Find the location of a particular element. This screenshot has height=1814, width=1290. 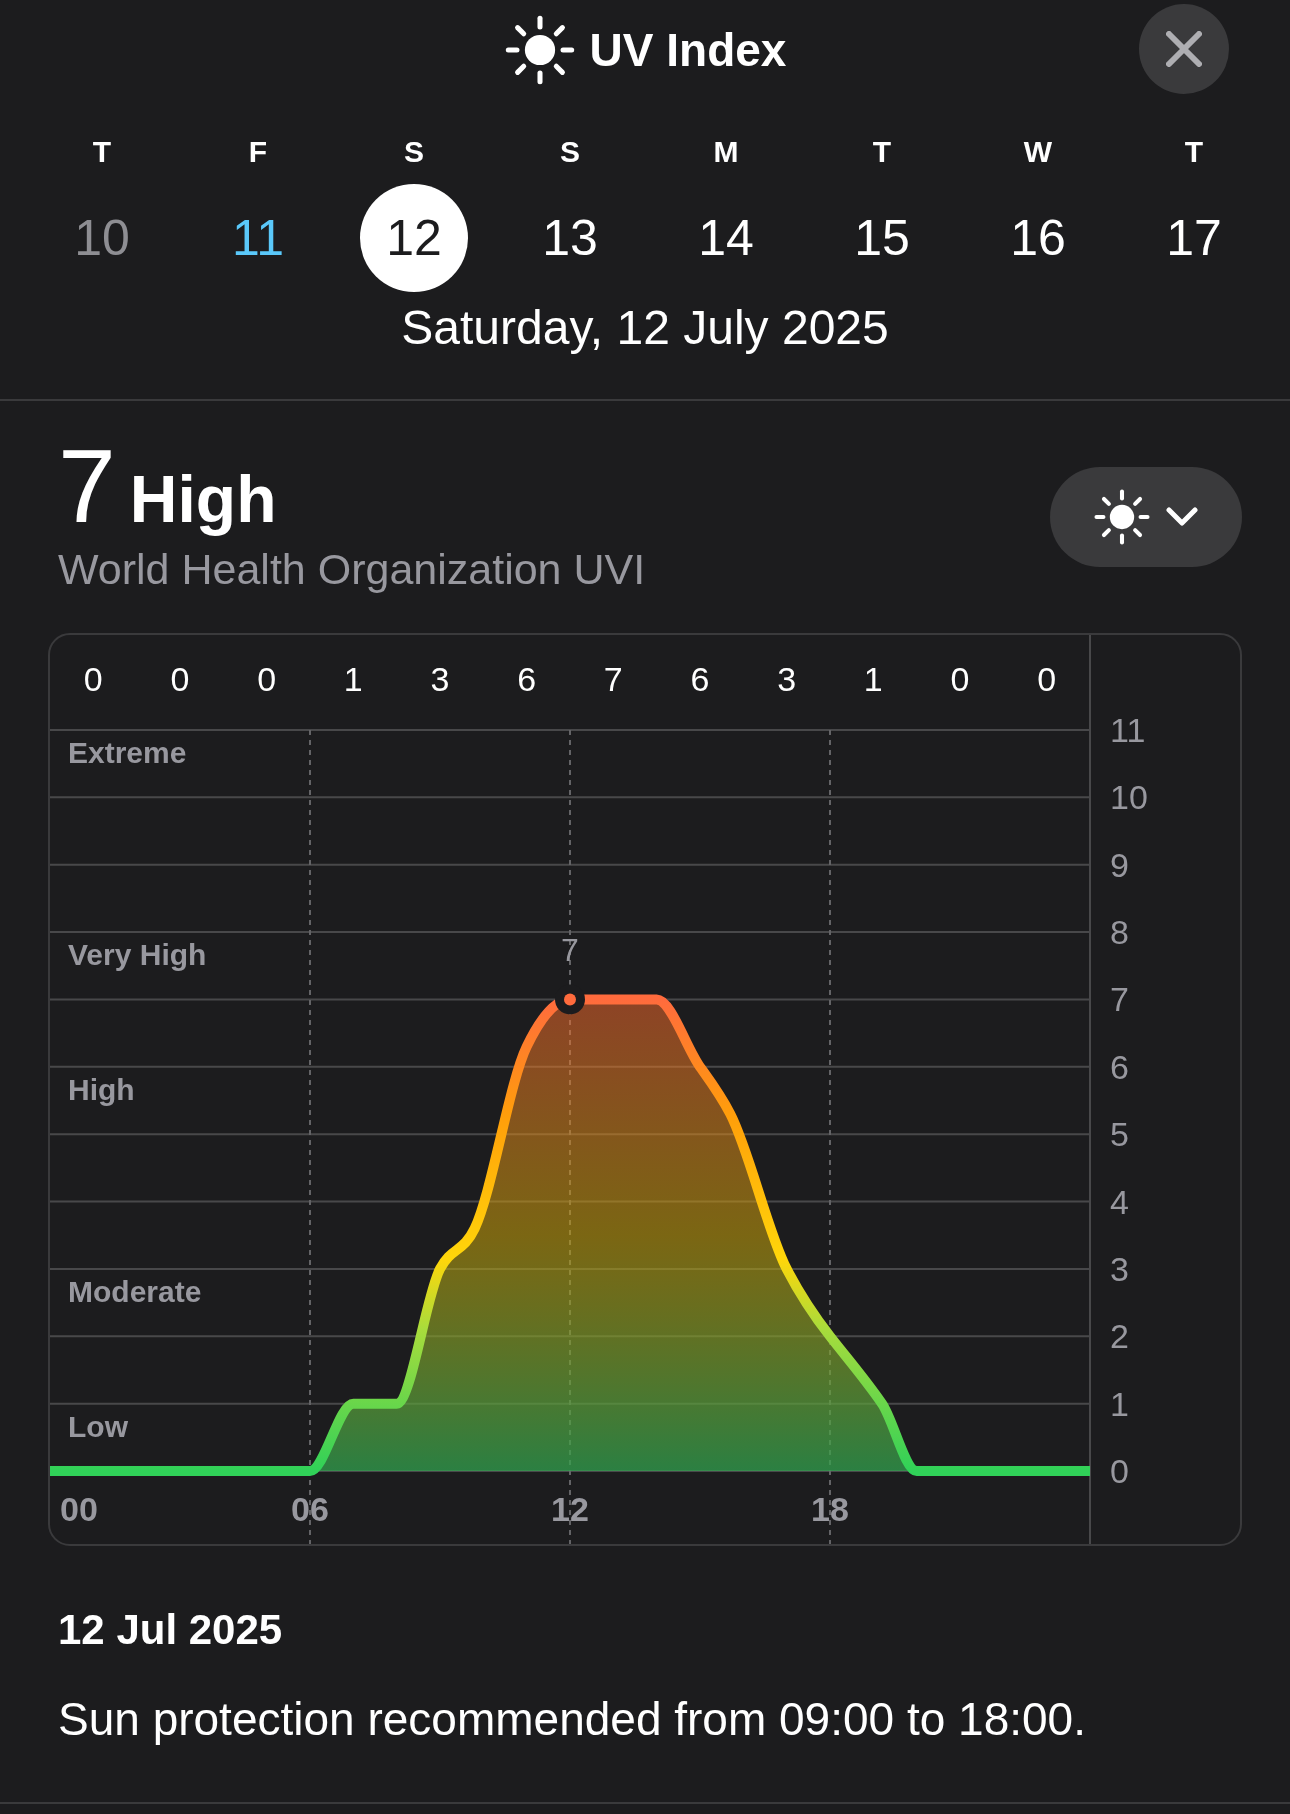

day-button: 17 is located at coordinates (1194, 238).